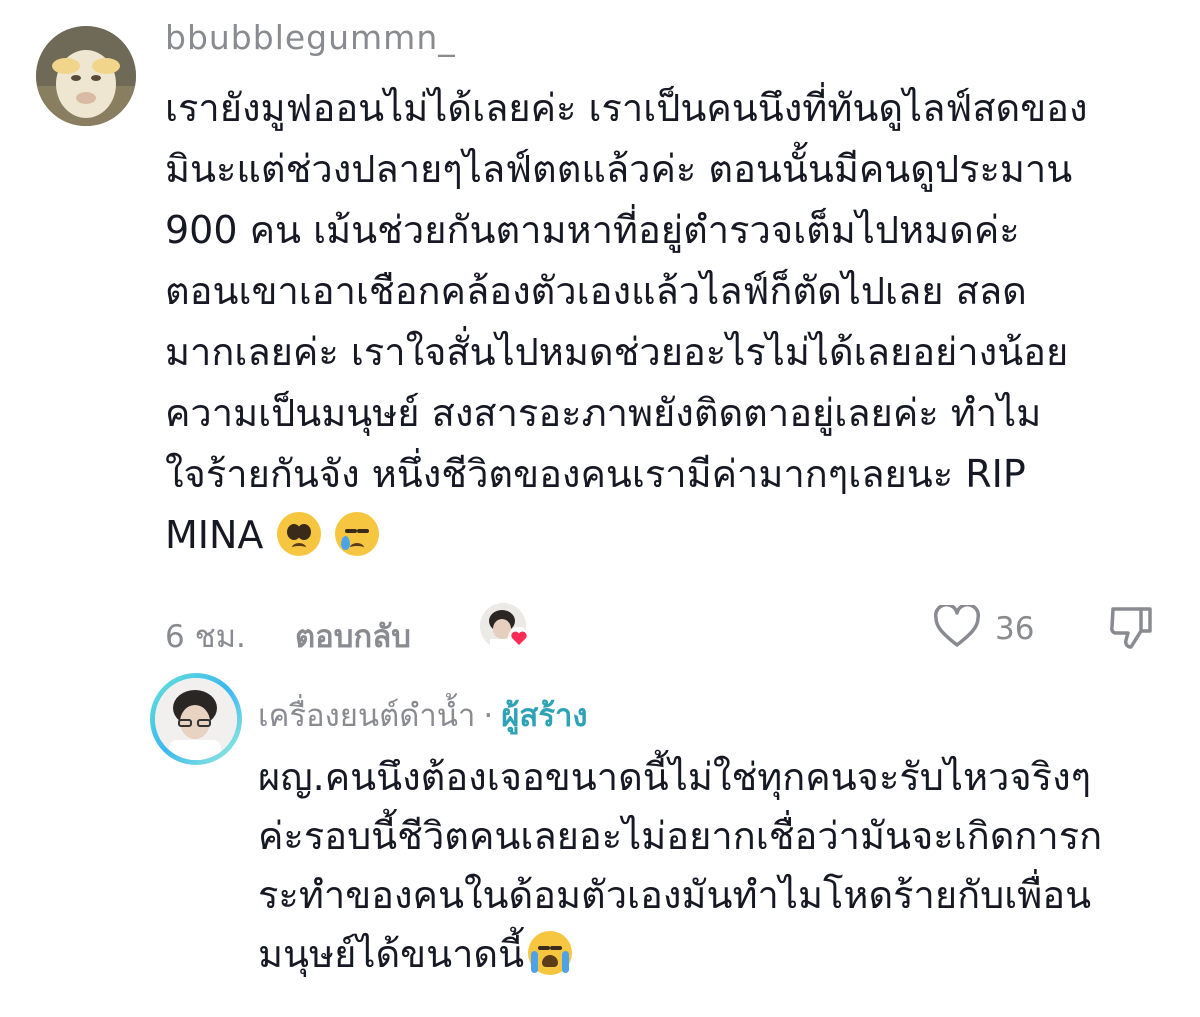 This screenshot has width=1200, height=1017. I want to click on creator-badge: ผู้สร้าง, so click(544, 716).